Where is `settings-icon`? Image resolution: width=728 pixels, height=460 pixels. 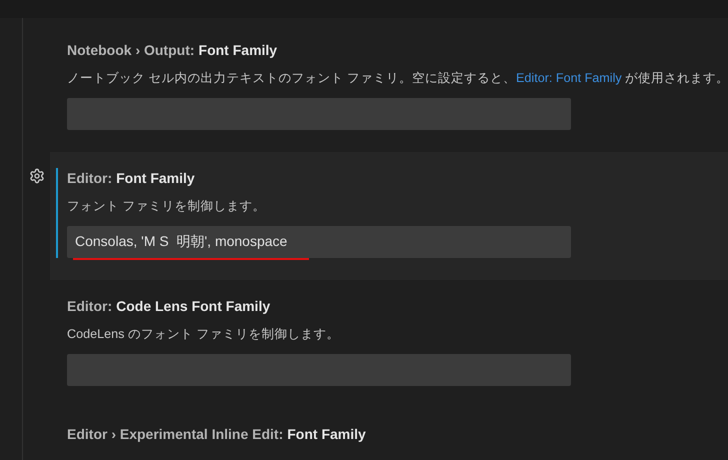
settings-icon is located at coordinates (36, 176).